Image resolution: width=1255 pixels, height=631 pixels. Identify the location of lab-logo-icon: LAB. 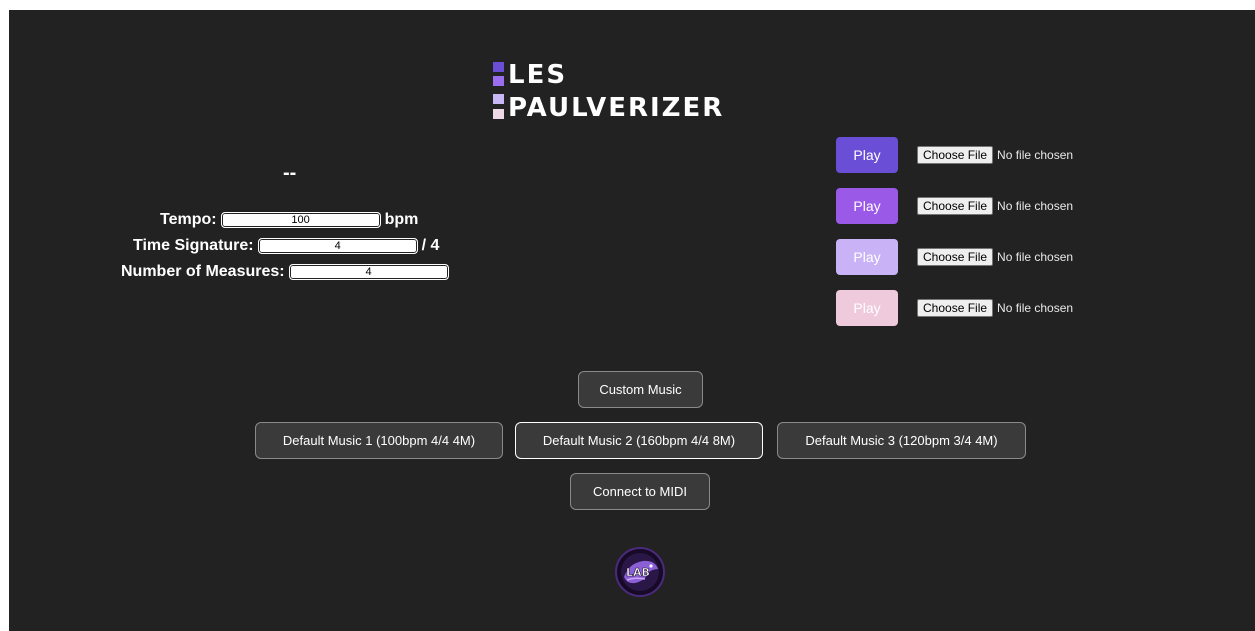
(640, 572).